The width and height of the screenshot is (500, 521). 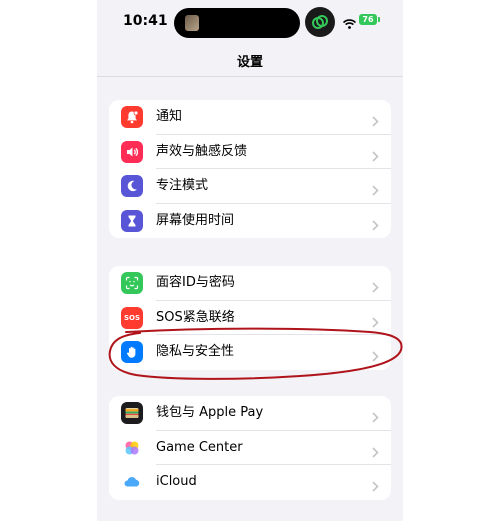 I want to click on settings-row-notifications: 通知, so click(x=250, y=117).